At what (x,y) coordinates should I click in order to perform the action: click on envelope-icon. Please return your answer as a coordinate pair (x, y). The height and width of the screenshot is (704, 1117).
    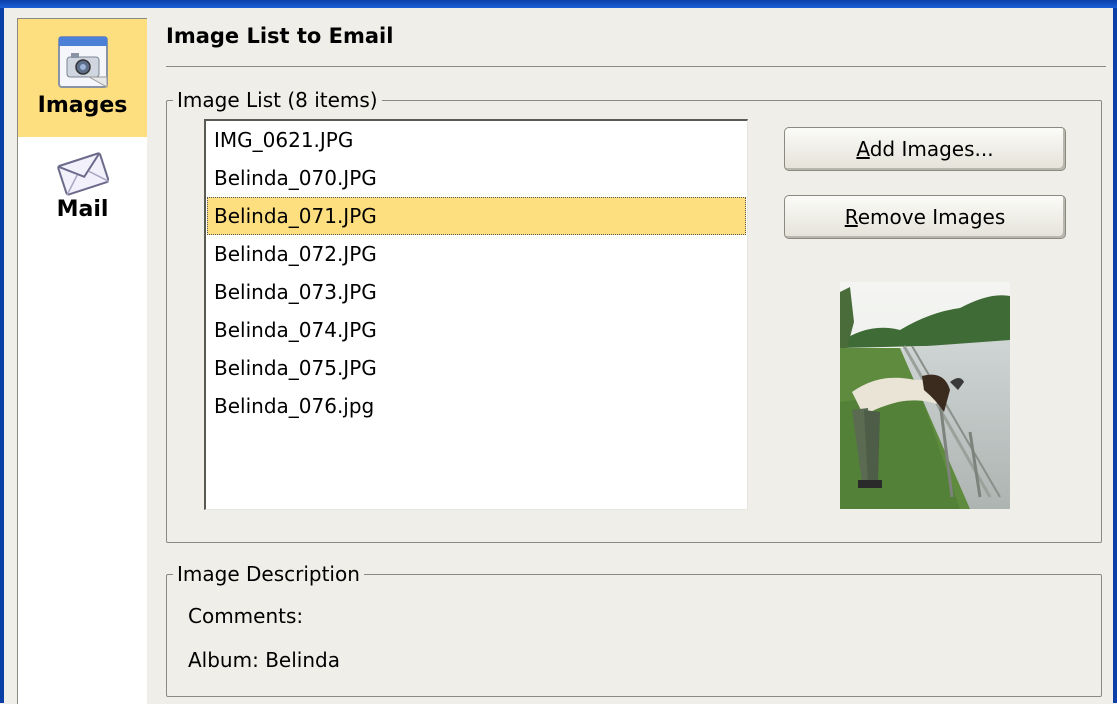
    Looking at the image, I should click on (82, 174).